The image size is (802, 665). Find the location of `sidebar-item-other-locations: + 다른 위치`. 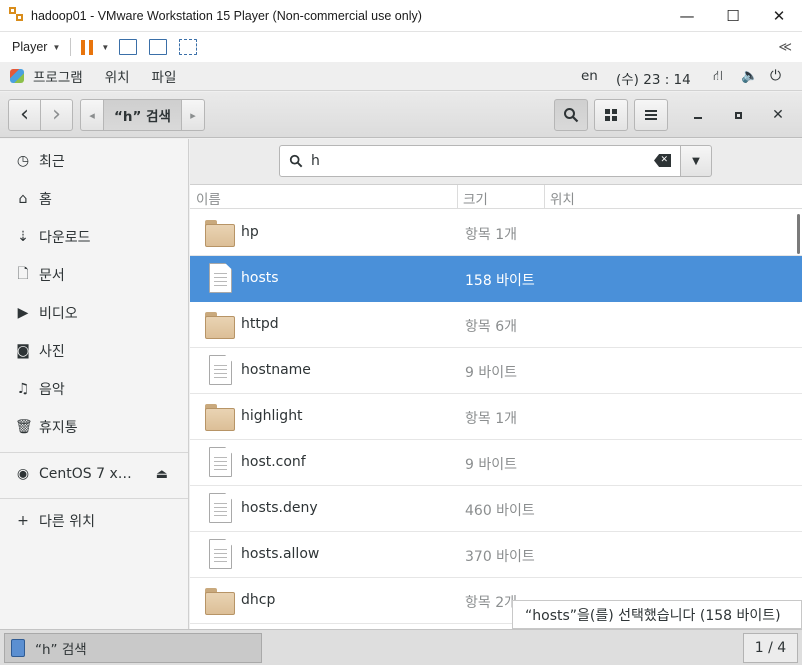

sidebar-item-other-locations: + 다른 위치 is located at coordinates (94, 521).